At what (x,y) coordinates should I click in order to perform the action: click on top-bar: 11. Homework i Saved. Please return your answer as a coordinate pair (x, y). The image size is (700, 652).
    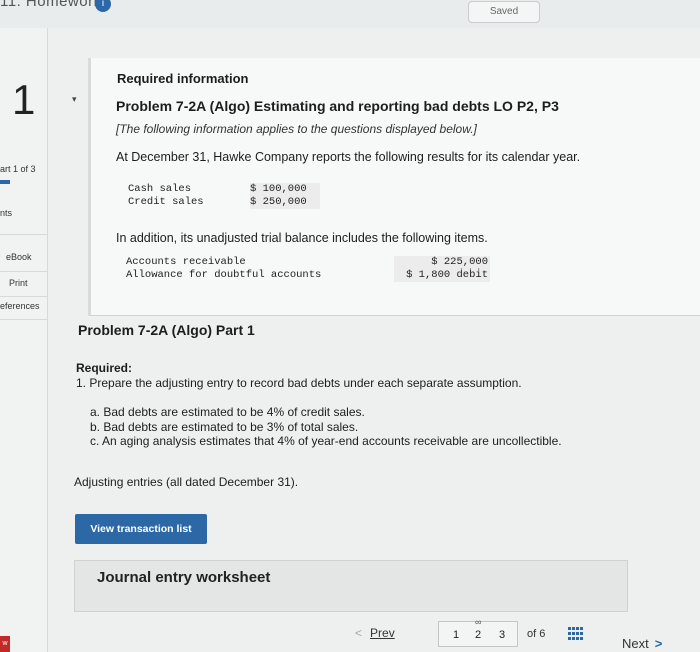
    Looking at the image, I should click on (350, 14).